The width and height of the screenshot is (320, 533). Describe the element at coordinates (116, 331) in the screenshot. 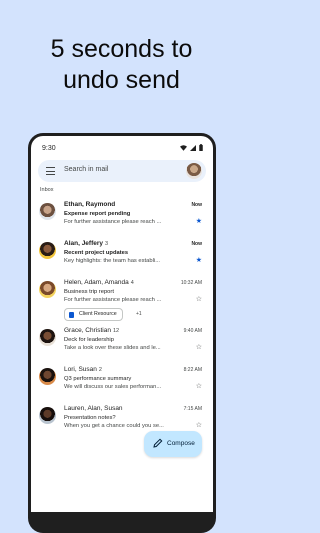

I see `thread-count: 12` at that location.